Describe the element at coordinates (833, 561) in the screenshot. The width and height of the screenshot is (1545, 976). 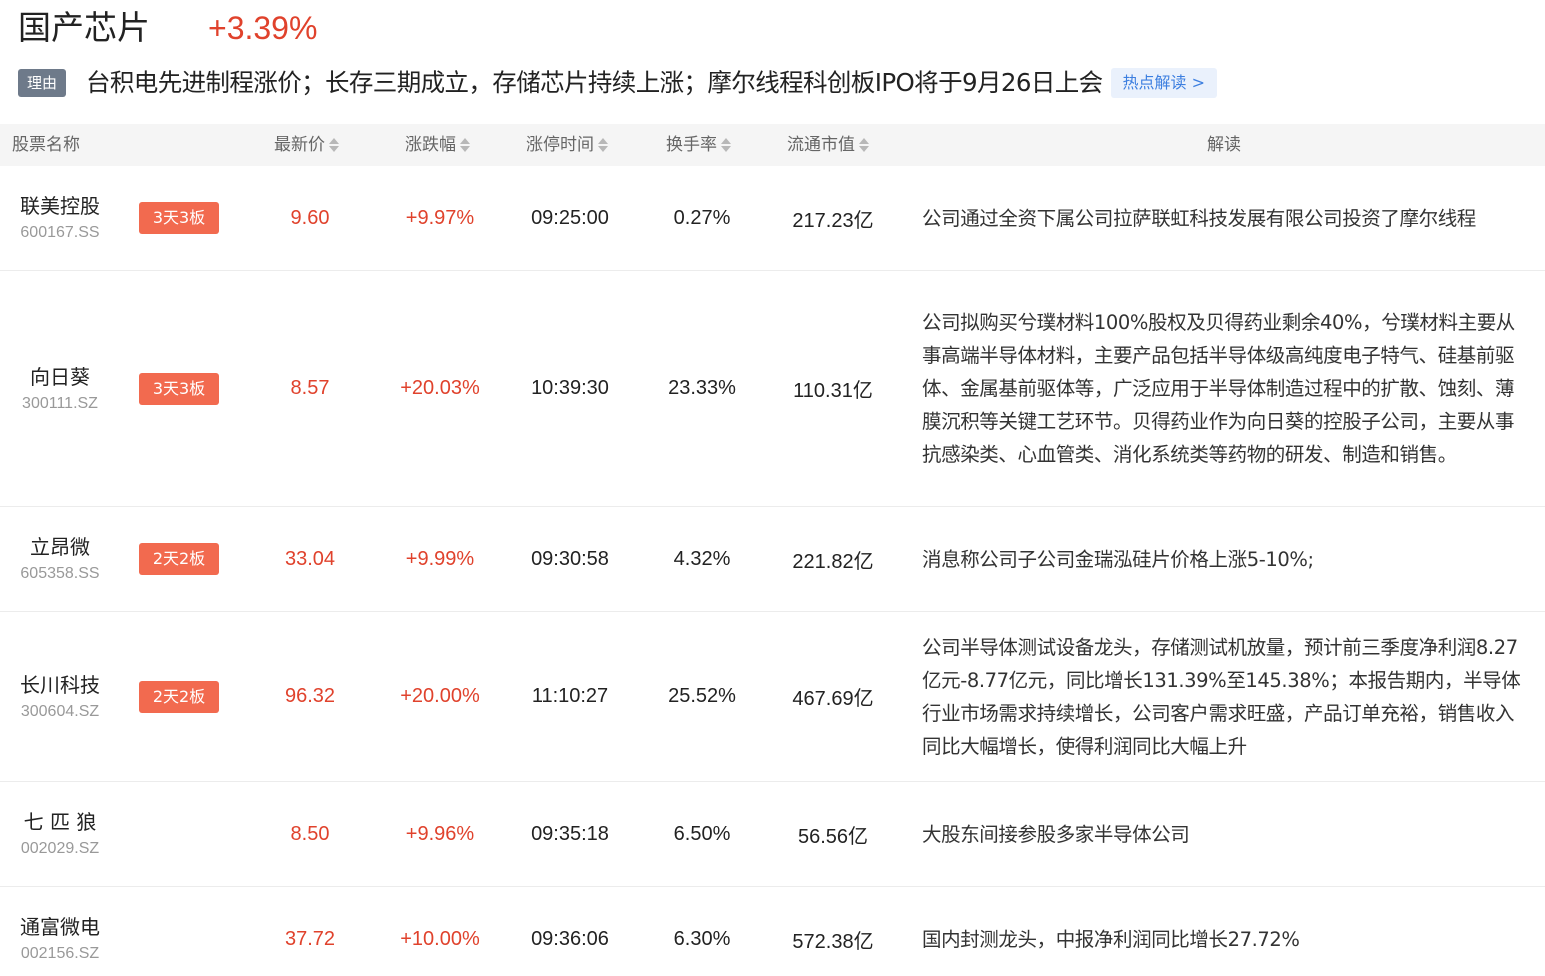
I see `market-cap-cell: 221.82亿` at that location.